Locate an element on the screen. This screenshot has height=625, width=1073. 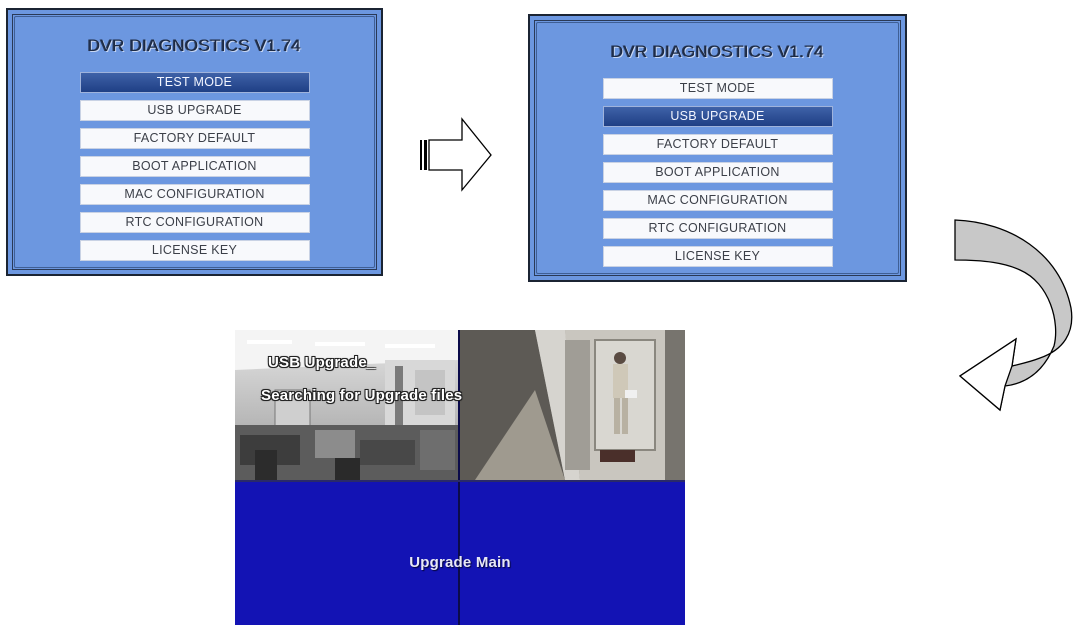
camera-feed-lobby is located at coordinates (572, 405).